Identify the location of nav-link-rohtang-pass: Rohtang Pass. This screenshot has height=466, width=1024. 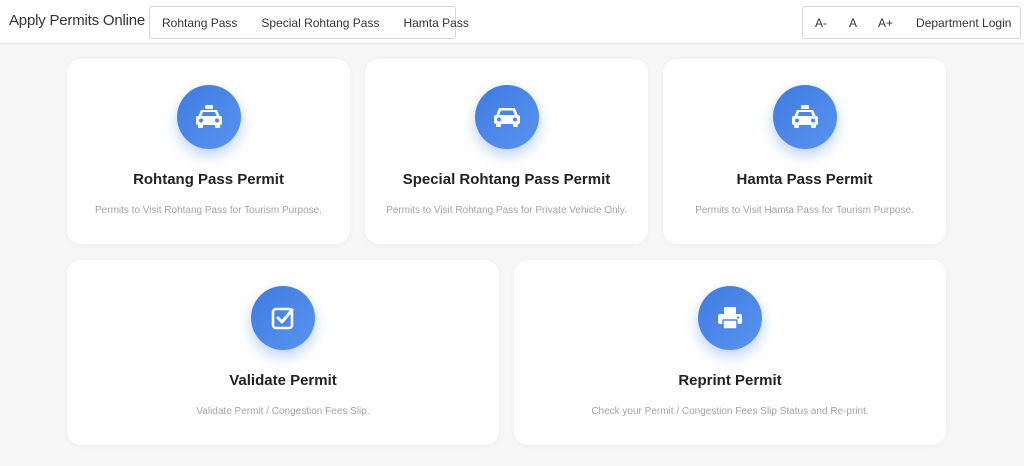
(199, 23).